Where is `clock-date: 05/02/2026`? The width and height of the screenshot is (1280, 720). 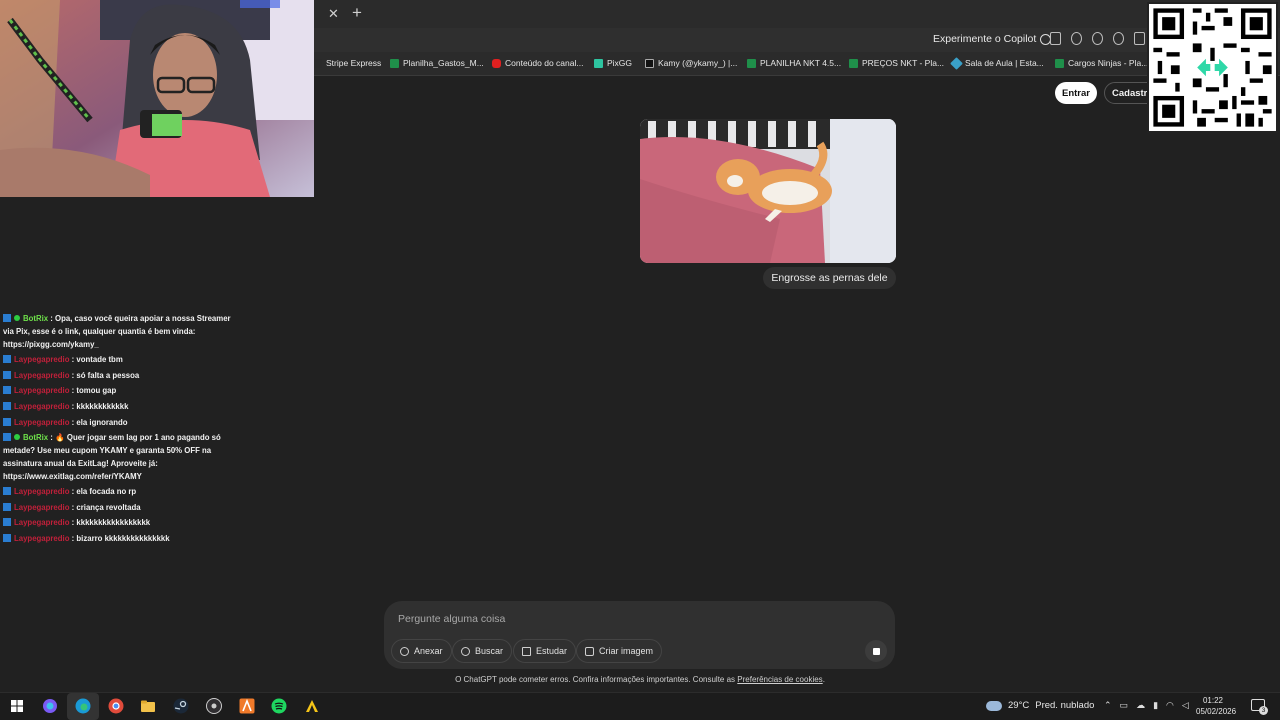 clock-date: 05/02/2026 is located at coordinates (1216, 711).